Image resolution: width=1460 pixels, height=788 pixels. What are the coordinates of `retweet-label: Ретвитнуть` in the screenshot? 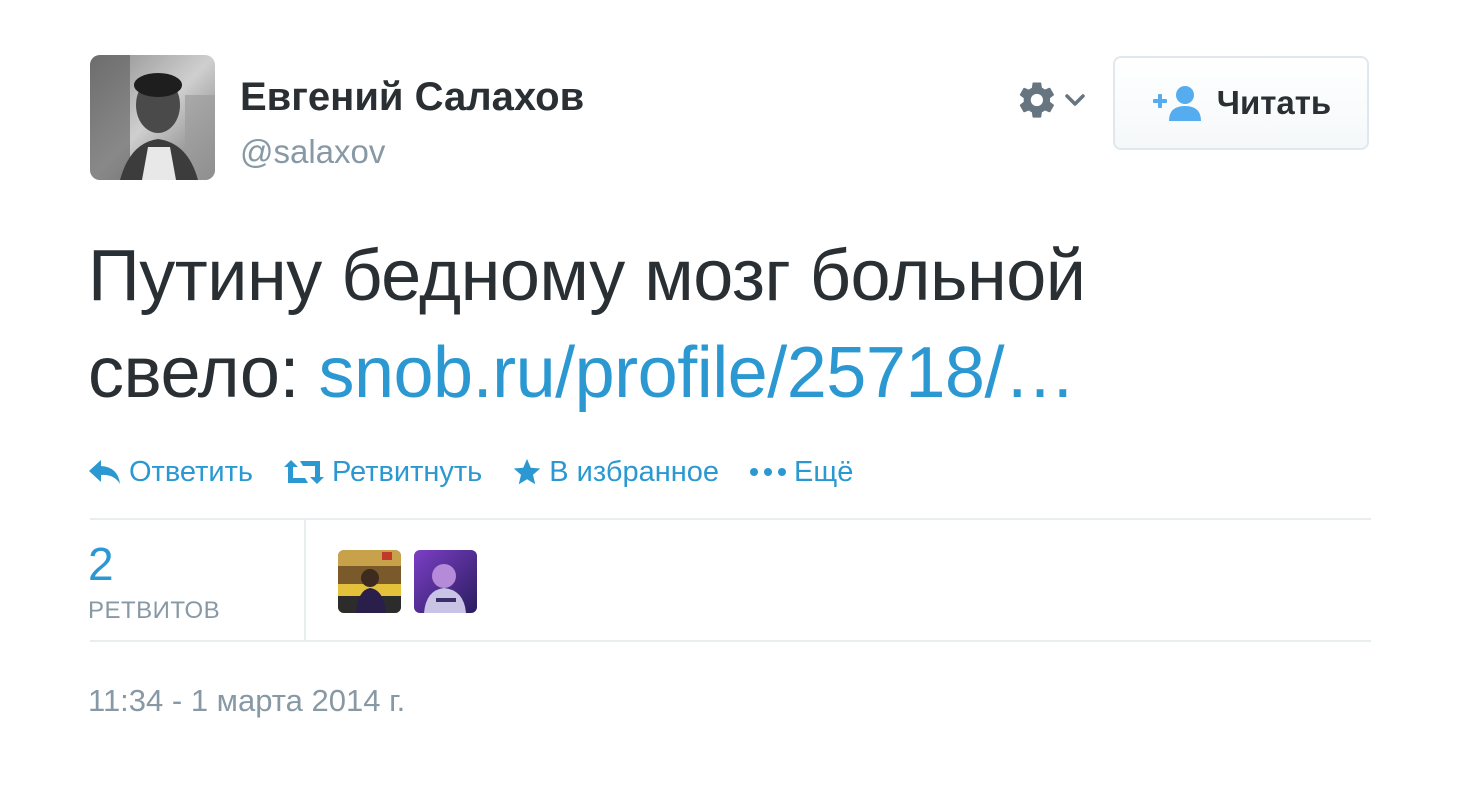 It's located at (407, 471).